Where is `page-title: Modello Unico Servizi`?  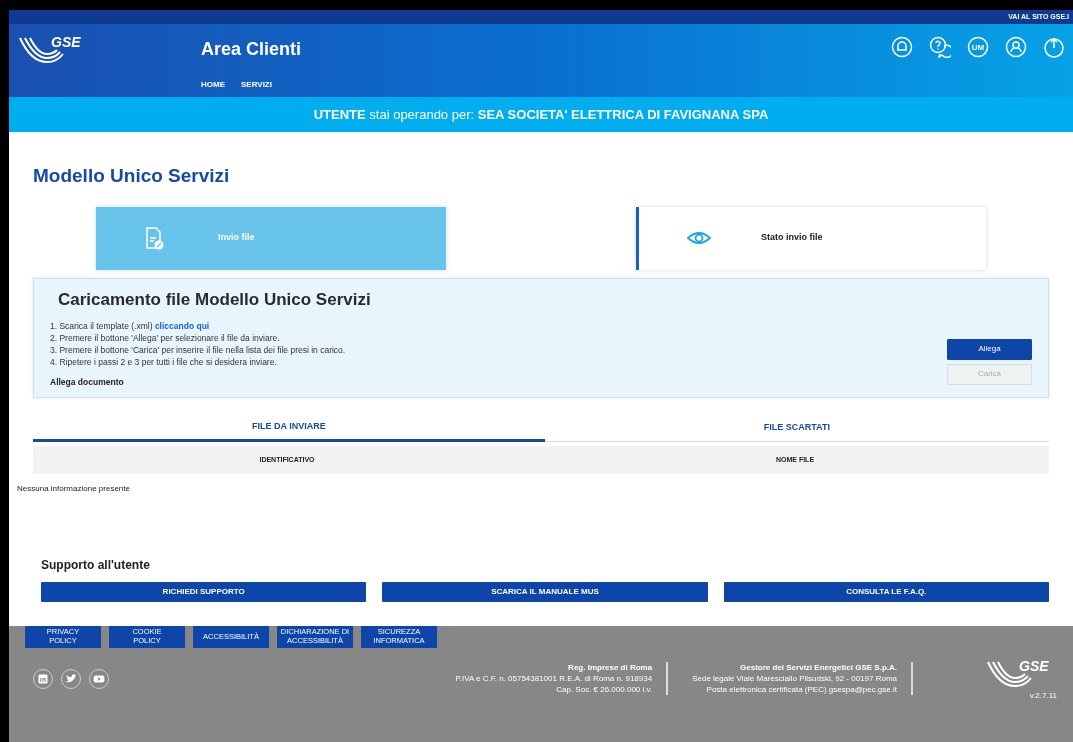 page-title: Modello Unico Servizi is located at coordinates (132, 176).